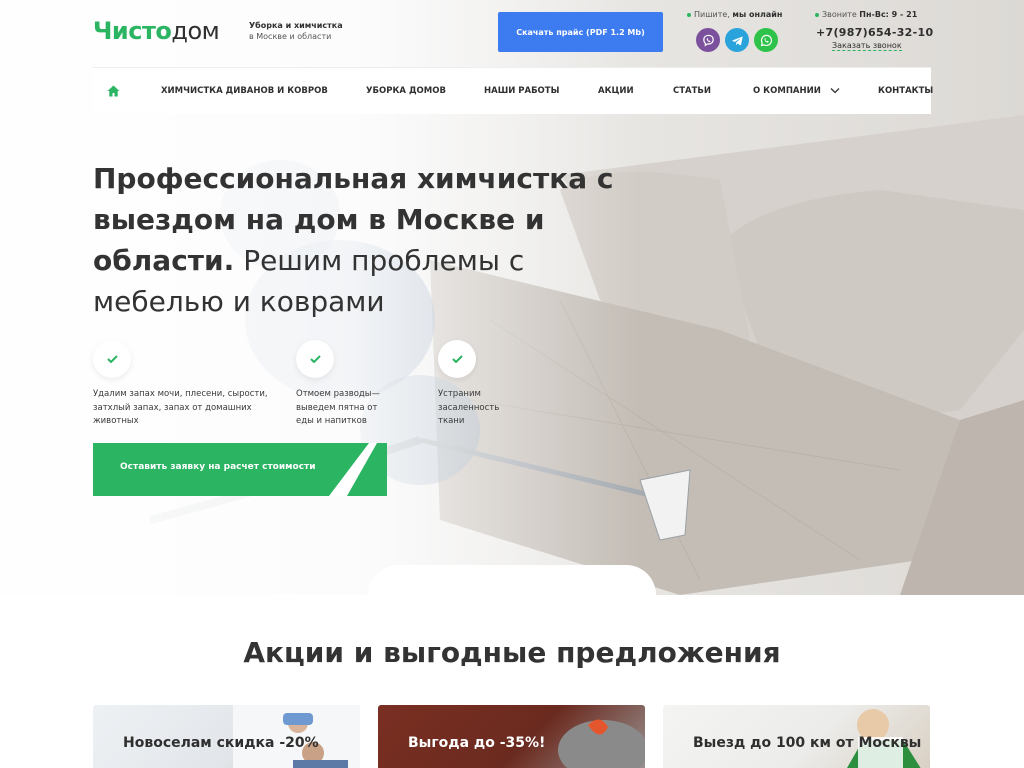 Image resolution: width=1024 pixels, height=768 pixels. I want to click on chevron-down-icon, so click(835, 91).